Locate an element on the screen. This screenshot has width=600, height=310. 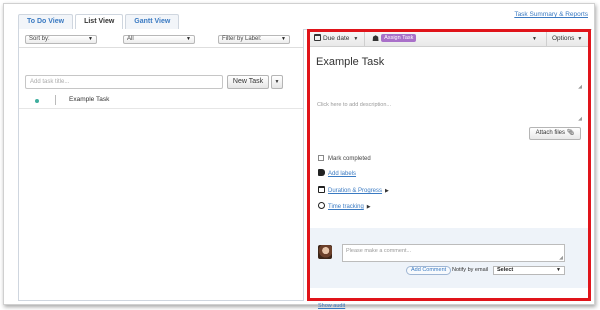
avatar is located at coordinates (325, 252).